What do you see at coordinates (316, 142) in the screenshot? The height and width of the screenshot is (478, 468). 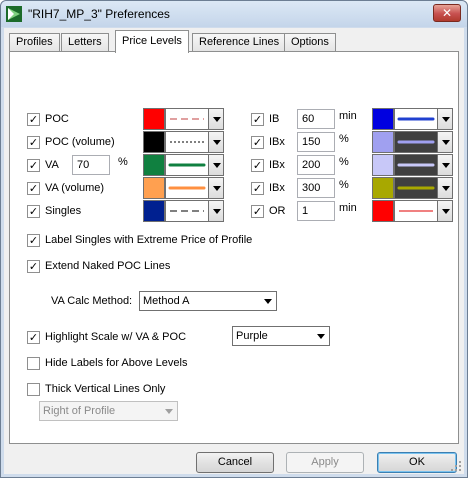 I see `level-value-input: 150` at bounding box center [316, 142].